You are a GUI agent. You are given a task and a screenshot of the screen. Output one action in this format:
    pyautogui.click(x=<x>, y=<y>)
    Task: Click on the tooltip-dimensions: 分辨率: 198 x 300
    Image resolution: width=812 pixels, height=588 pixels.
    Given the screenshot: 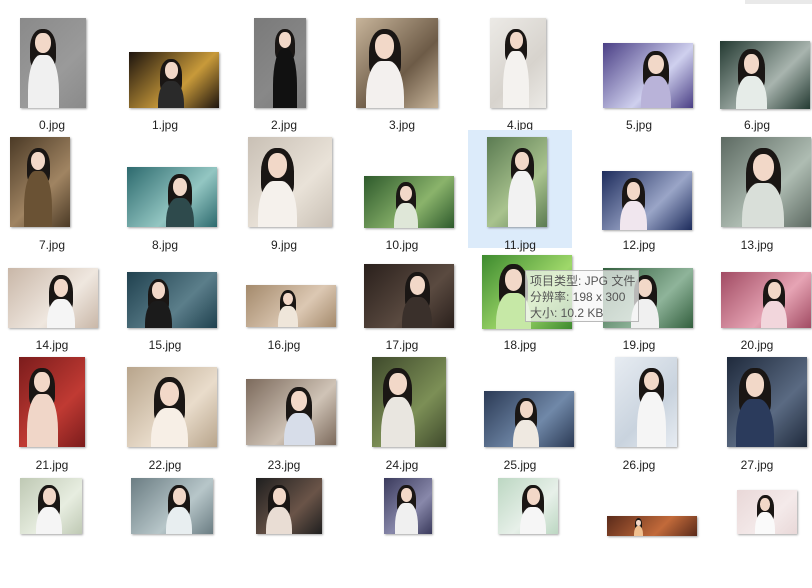 What is the action you would take?
    pyautogui.click(x=578, y=297)
    